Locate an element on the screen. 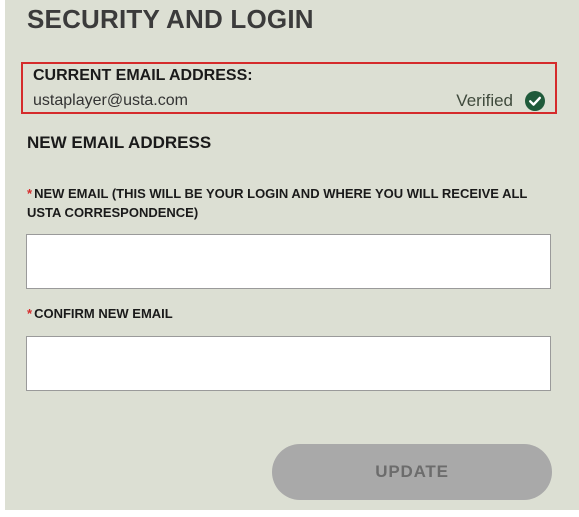 Image resolution: width=579 pixels, height=517 pixels. new-email-input is located at coordinates (288, 261).